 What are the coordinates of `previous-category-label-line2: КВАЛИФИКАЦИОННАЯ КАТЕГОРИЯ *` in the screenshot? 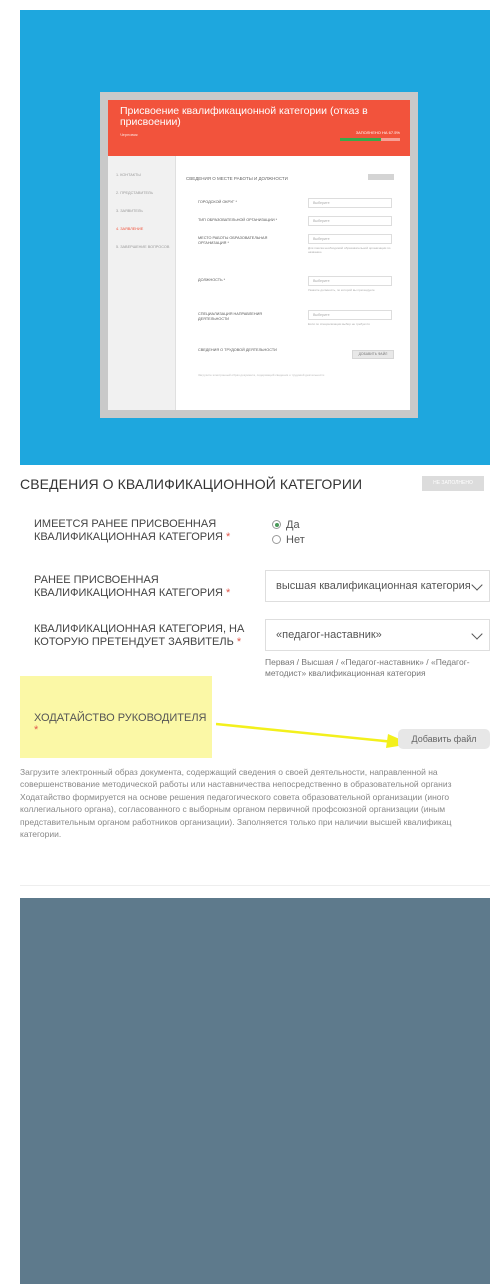 It's located at (132, 593).